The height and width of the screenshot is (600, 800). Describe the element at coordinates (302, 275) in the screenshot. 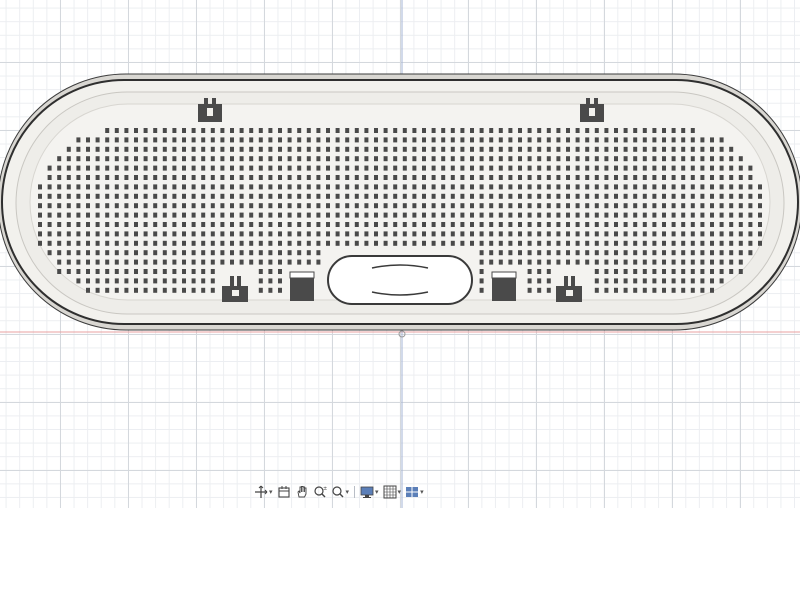

I see `square-pad-left-top` at that location.